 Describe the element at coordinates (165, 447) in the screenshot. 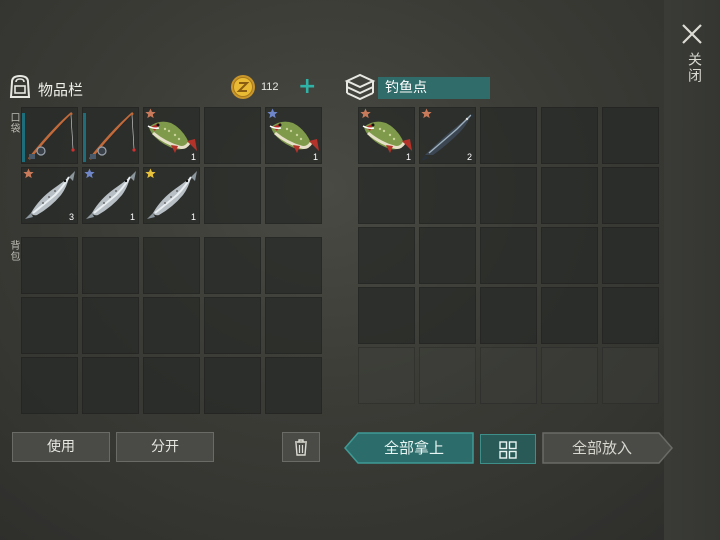

I see `split-button: 分开` at that location.